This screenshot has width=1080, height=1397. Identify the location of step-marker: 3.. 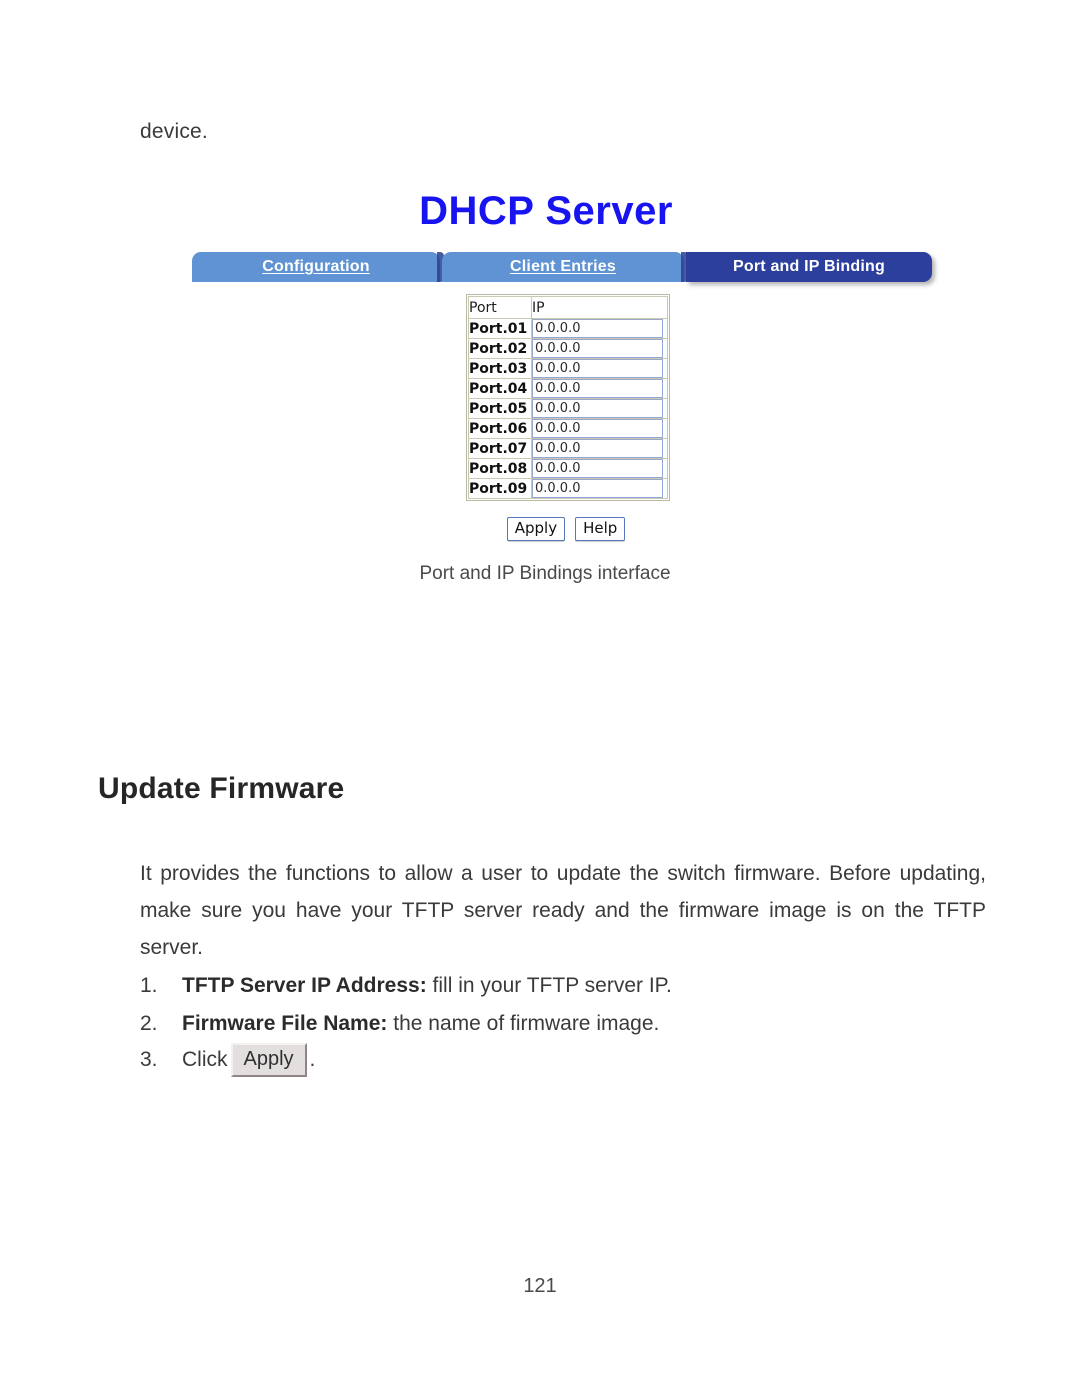
(149, 1059).